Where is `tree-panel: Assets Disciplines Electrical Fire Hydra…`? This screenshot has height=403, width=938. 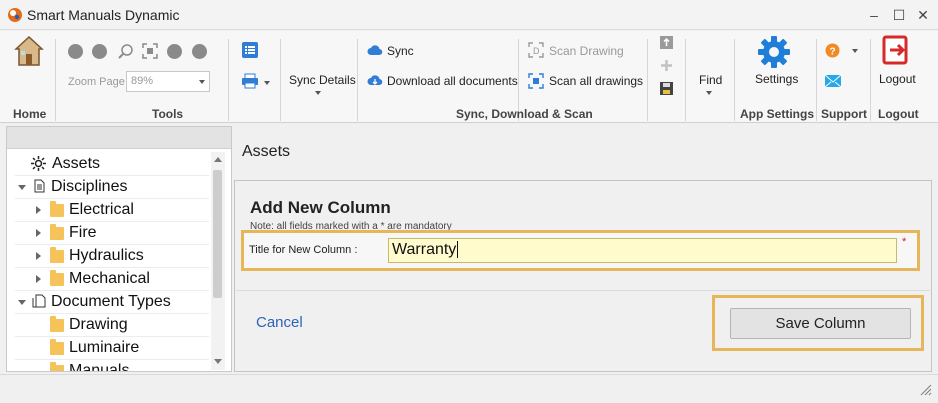 tree-panel: Assets Disciplines Electrical Fire Hydra… is located at coordinates (119, 249).